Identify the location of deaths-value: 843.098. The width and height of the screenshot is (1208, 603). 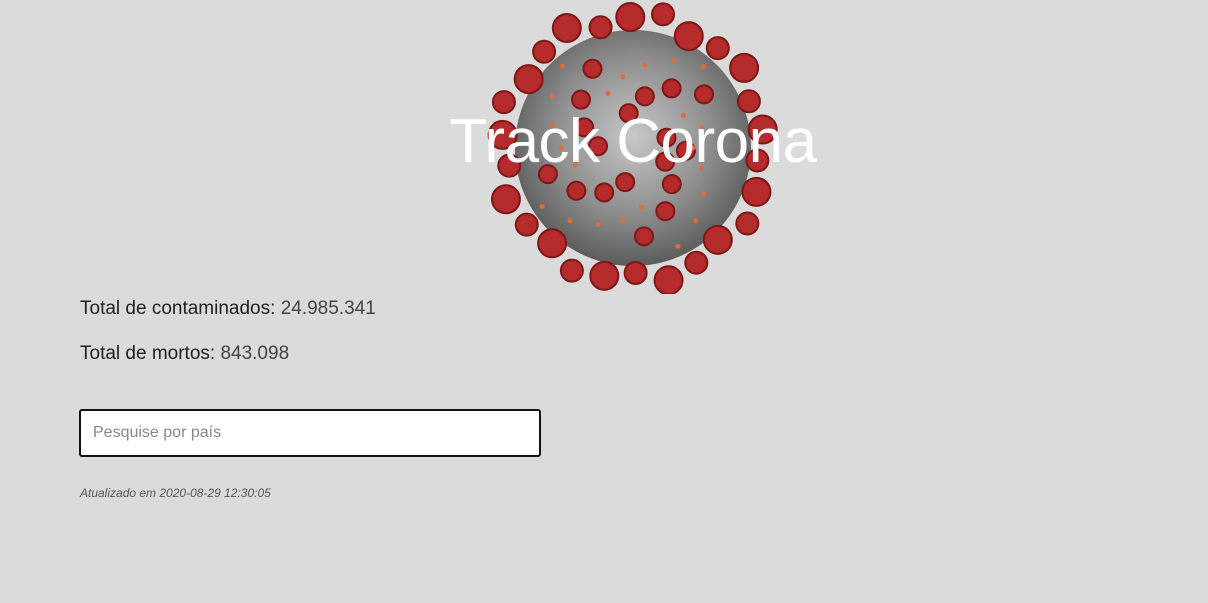
(255, 353).